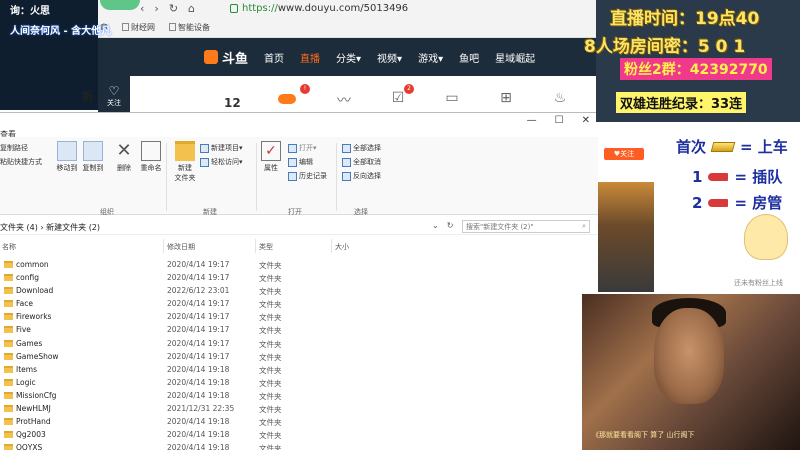 This screenshot has height=450, width=800. Describe the element at coordinates (766, 237) in the screenshot. I see `cartoon-mascot-image` at that location.